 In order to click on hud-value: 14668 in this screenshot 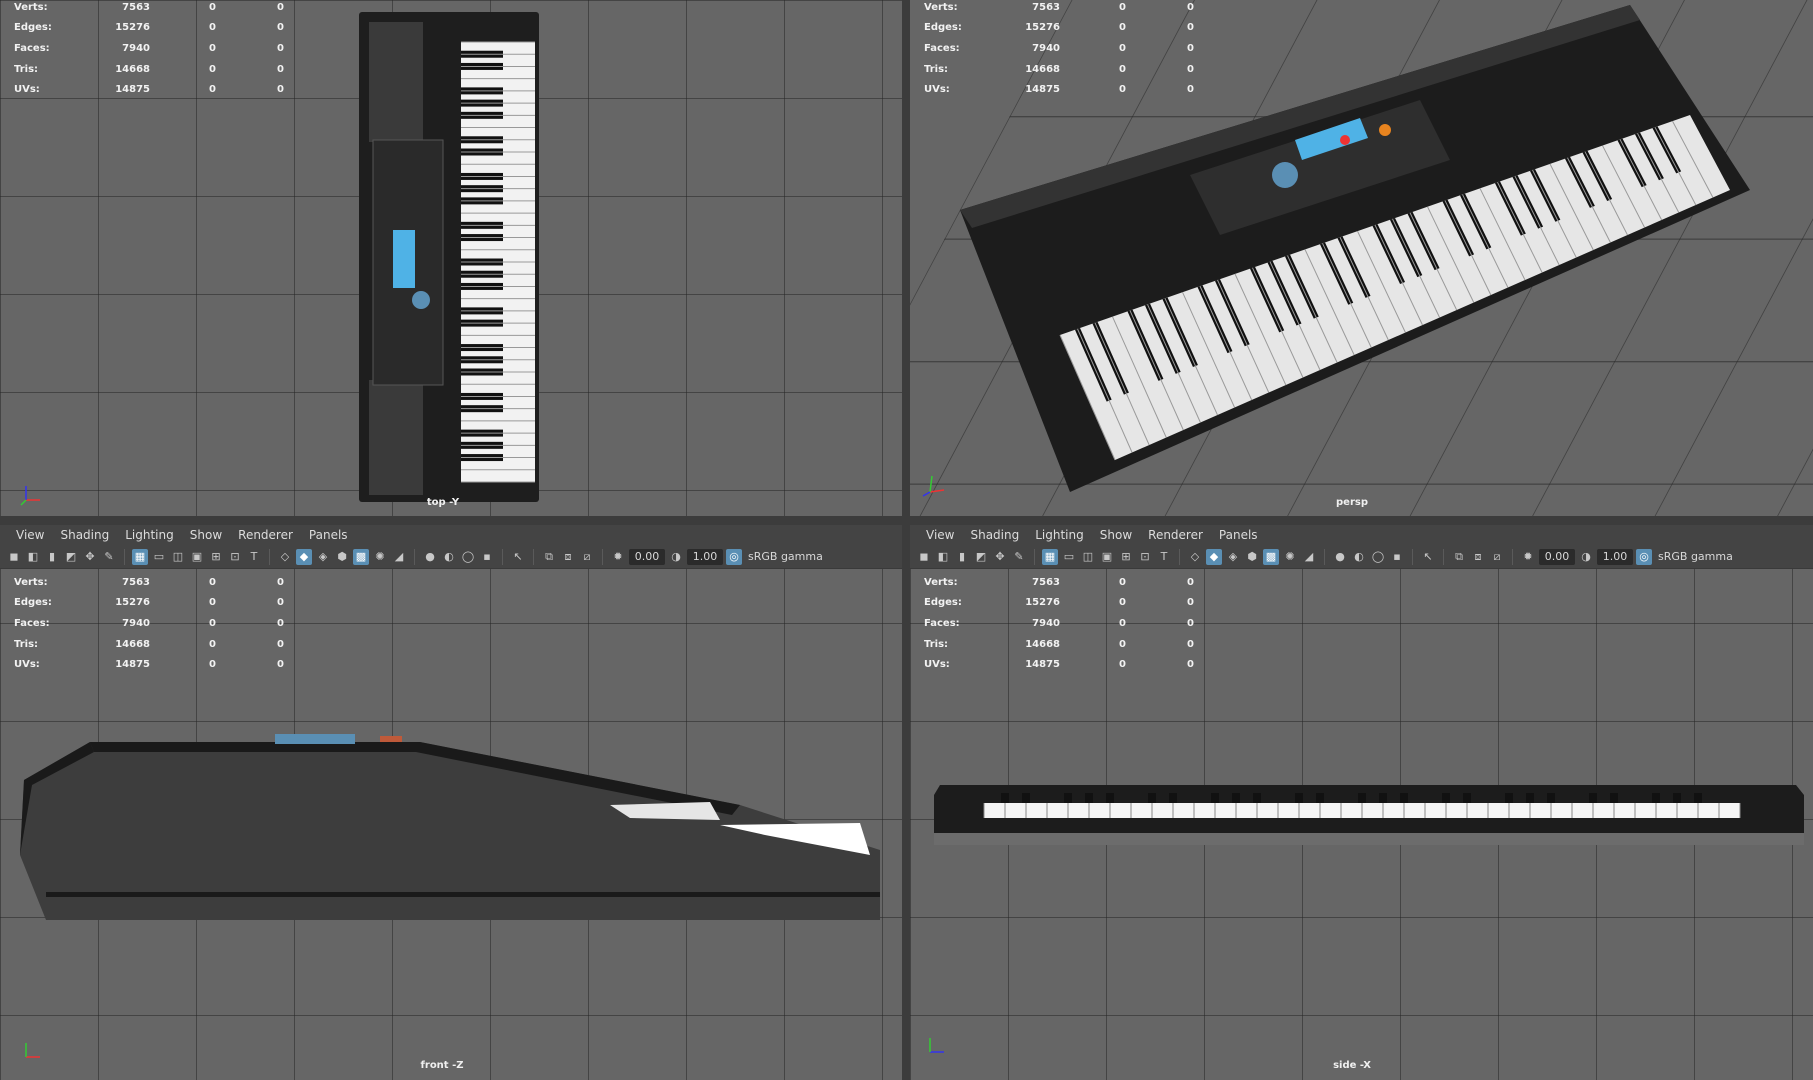, I will do `click(1042, 69)`.